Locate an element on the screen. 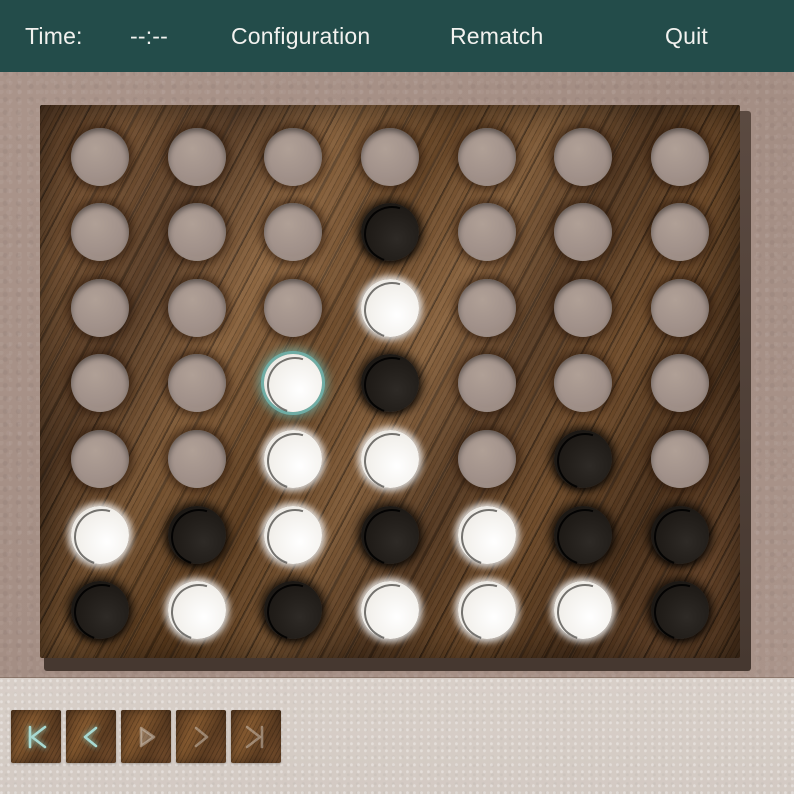 This screenshot has height=794, width=794. step-backward-icon is located at coordinates (91, 737).